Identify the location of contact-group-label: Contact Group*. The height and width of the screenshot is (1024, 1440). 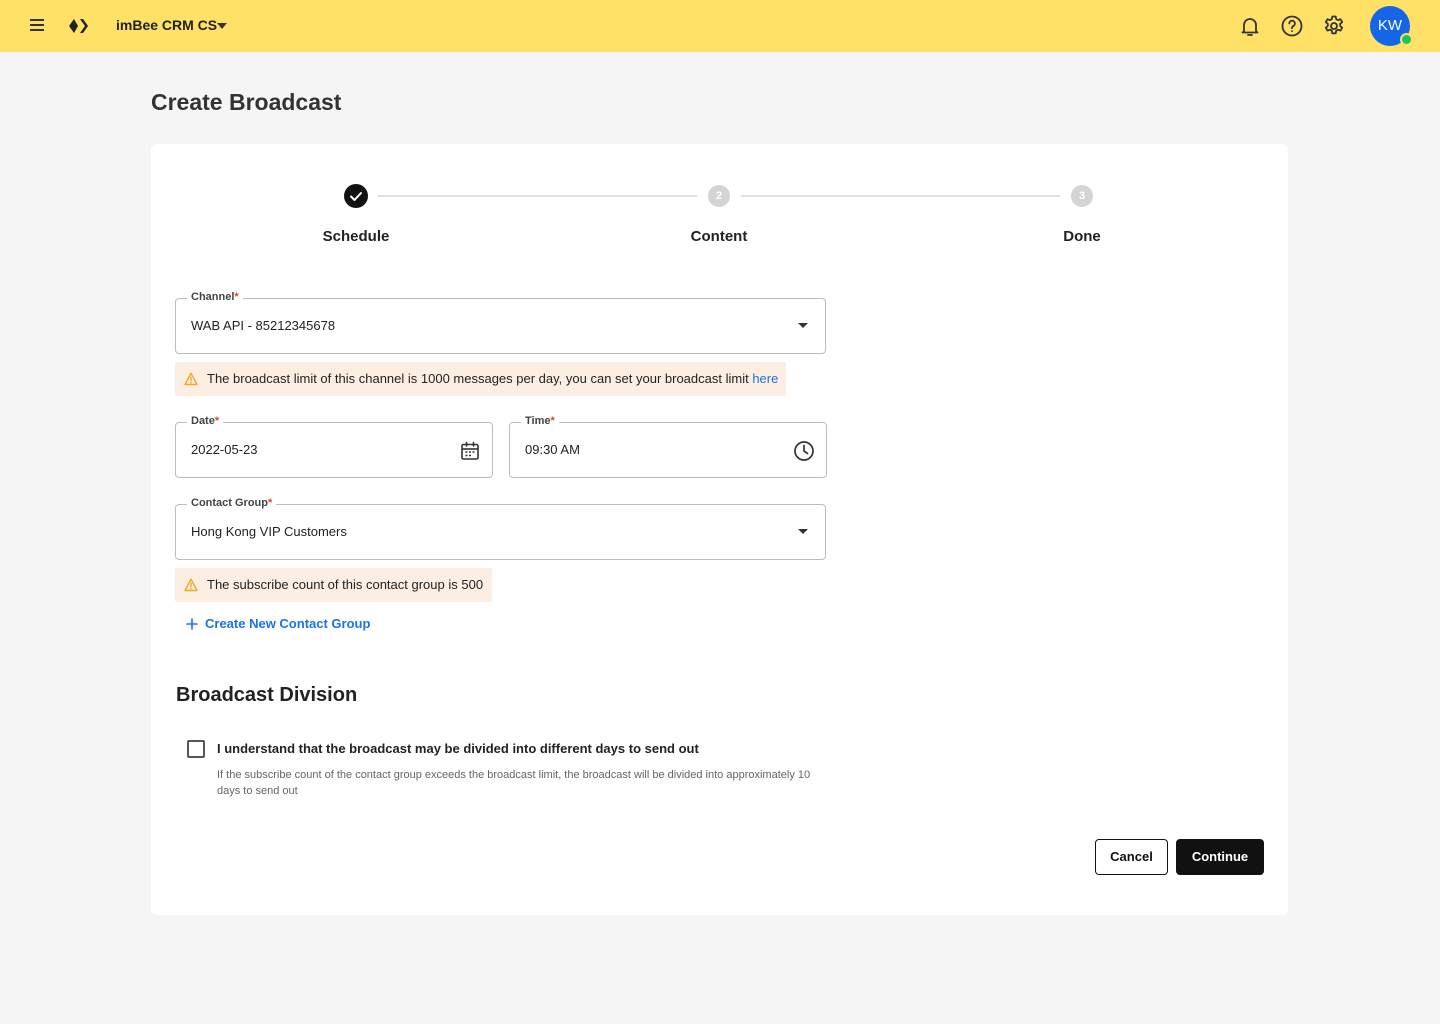
(232, 503).